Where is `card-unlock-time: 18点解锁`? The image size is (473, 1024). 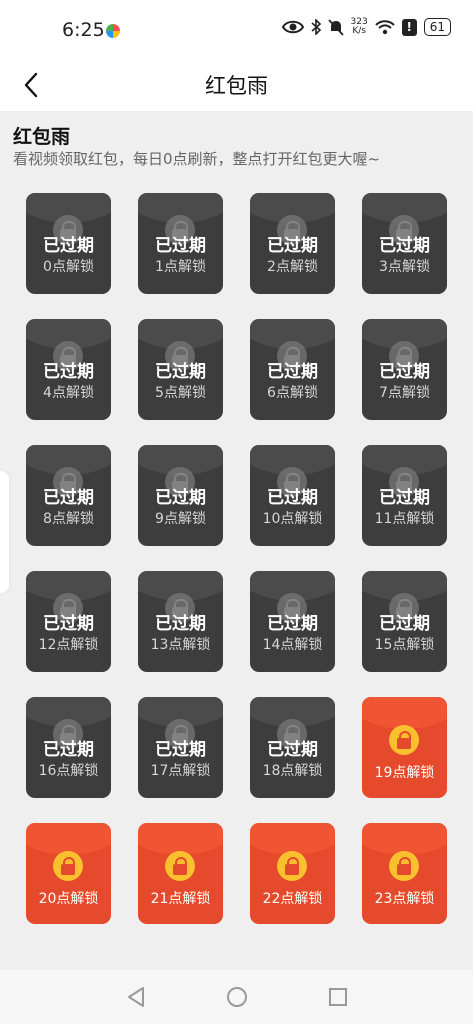 card-unlock-time: 18点解锁 is located at coordinates (292, 770).